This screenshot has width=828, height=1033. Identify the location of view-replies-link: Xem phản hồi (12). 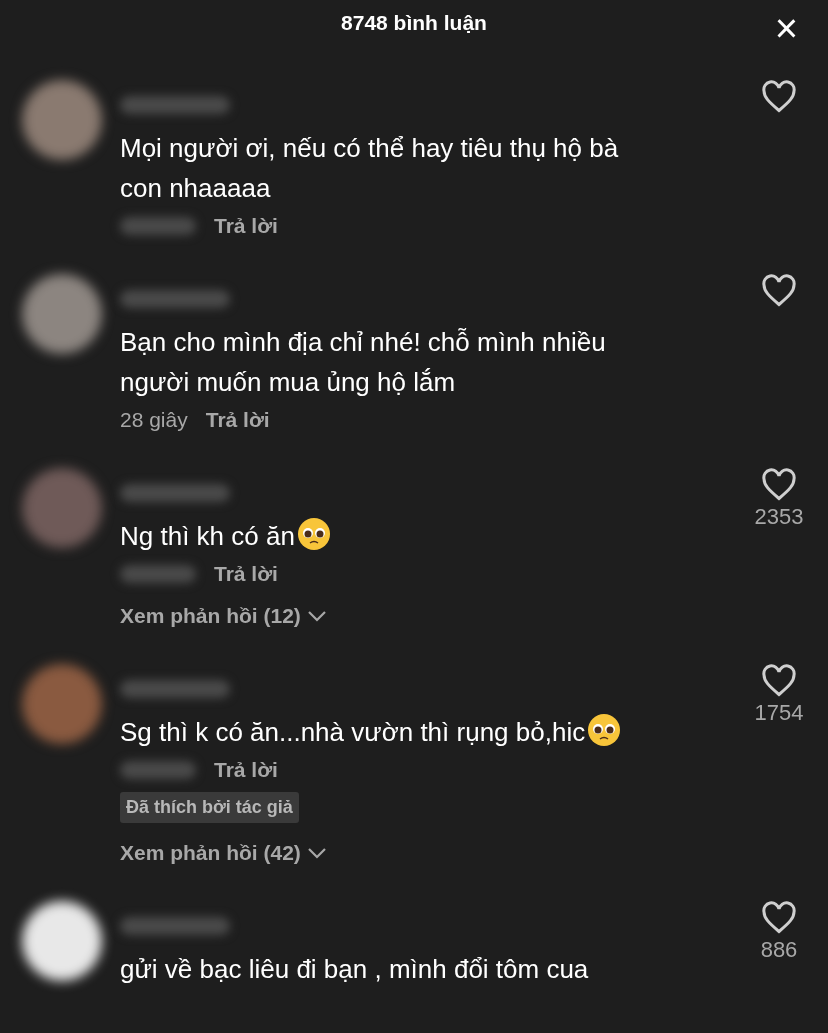
(223, 616).